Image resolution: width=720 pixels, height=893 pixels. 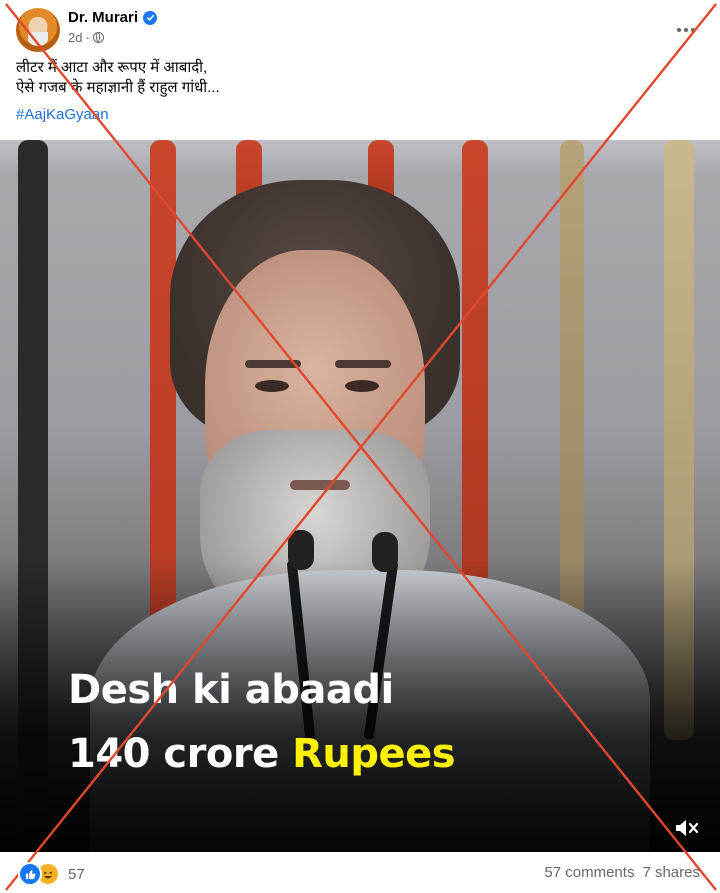 I want to click on post-meta: 2d ·, so click(x=86, y=37).